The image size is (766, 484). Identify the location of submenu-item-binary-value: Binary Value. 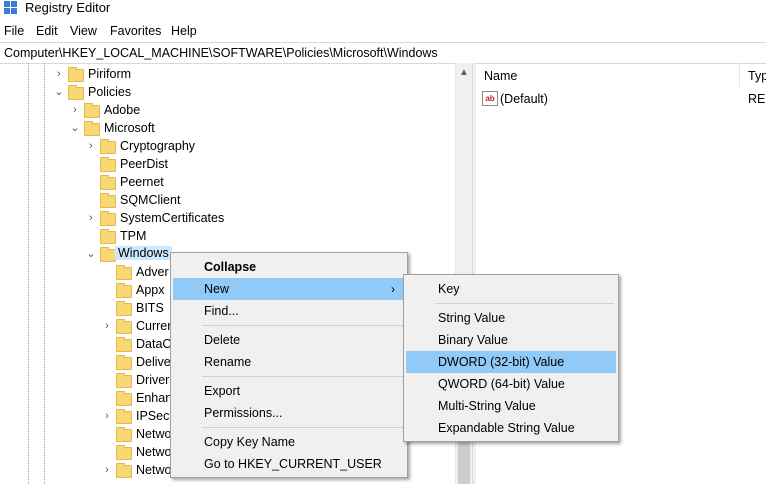
(511, 340).